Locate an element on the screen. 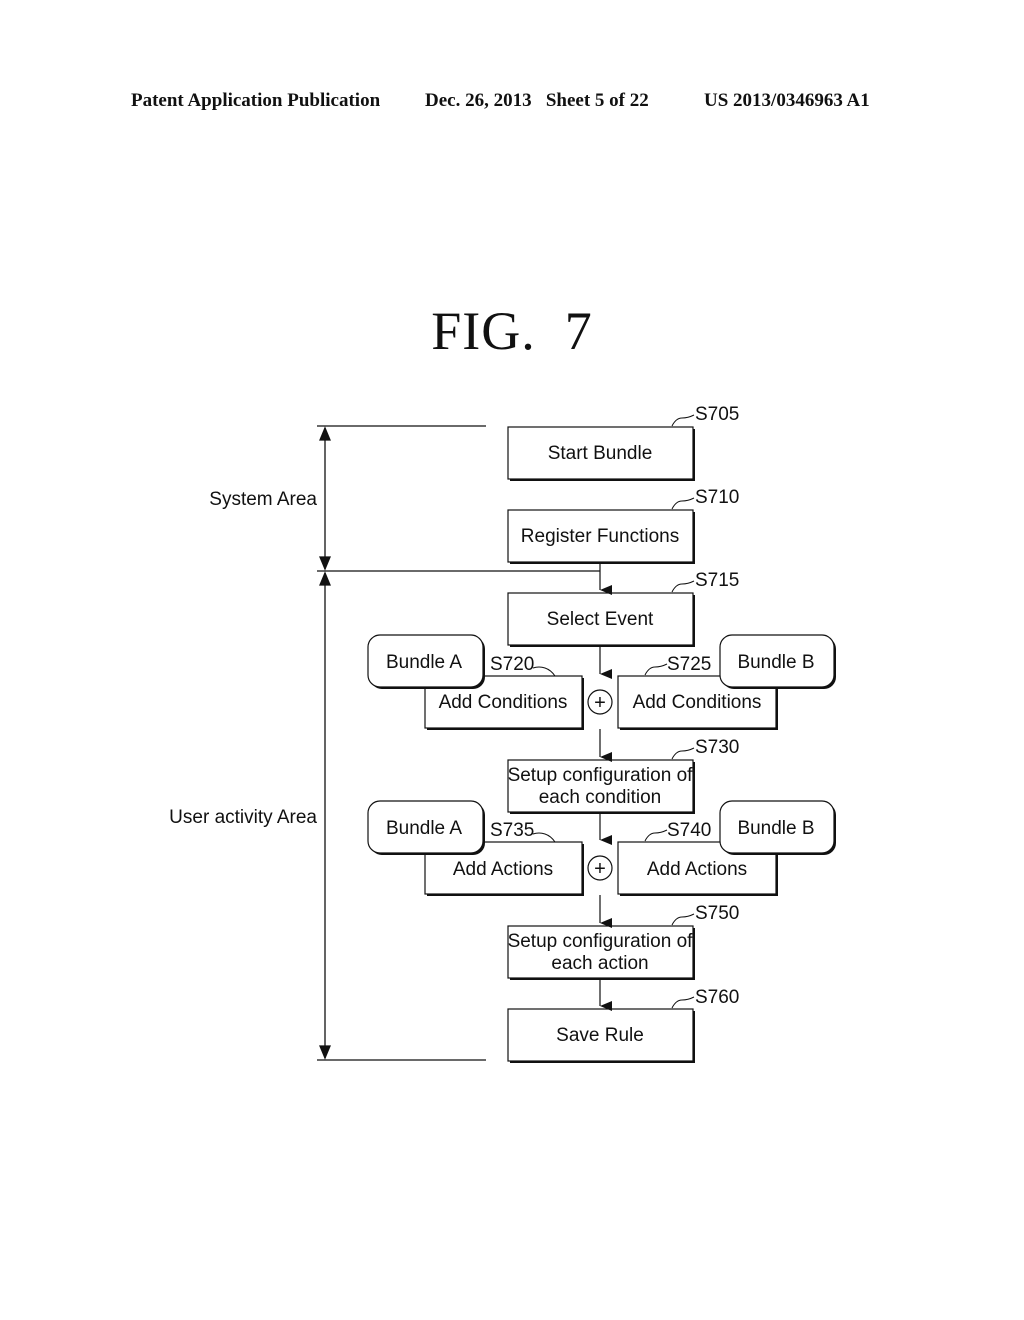 This screenshot has height=1320, width=1024. step-s750-label-line2: each action is located at coordinates (599, 963).